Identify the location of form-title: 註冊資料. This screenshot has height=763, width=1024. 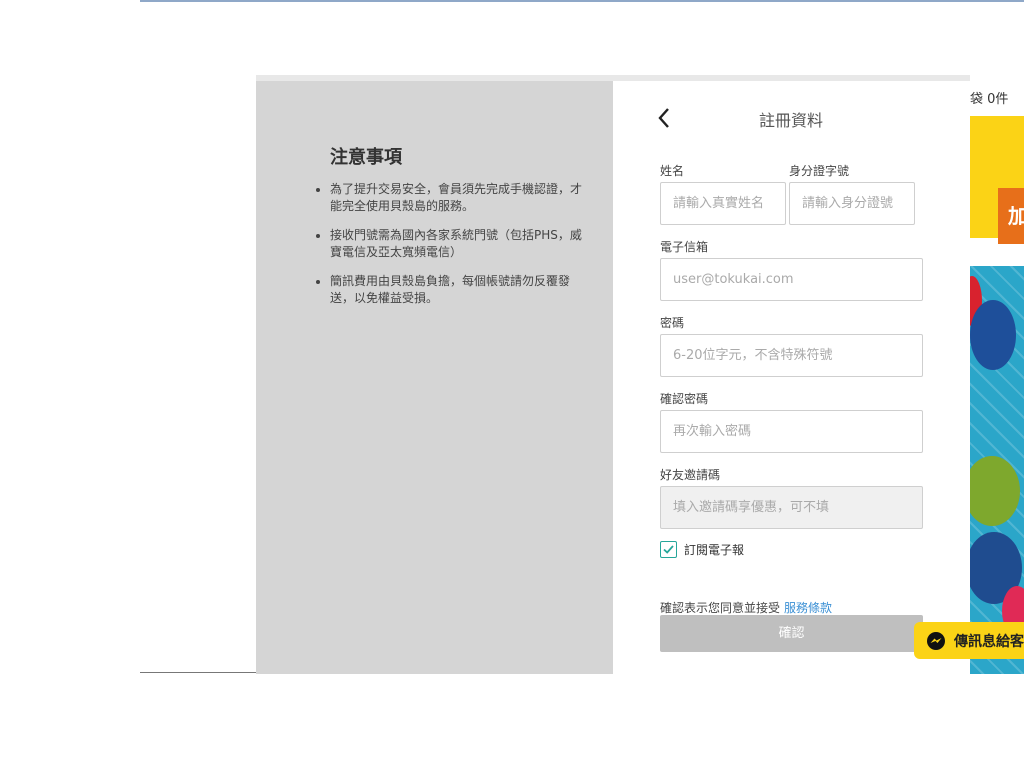
(791, 120).